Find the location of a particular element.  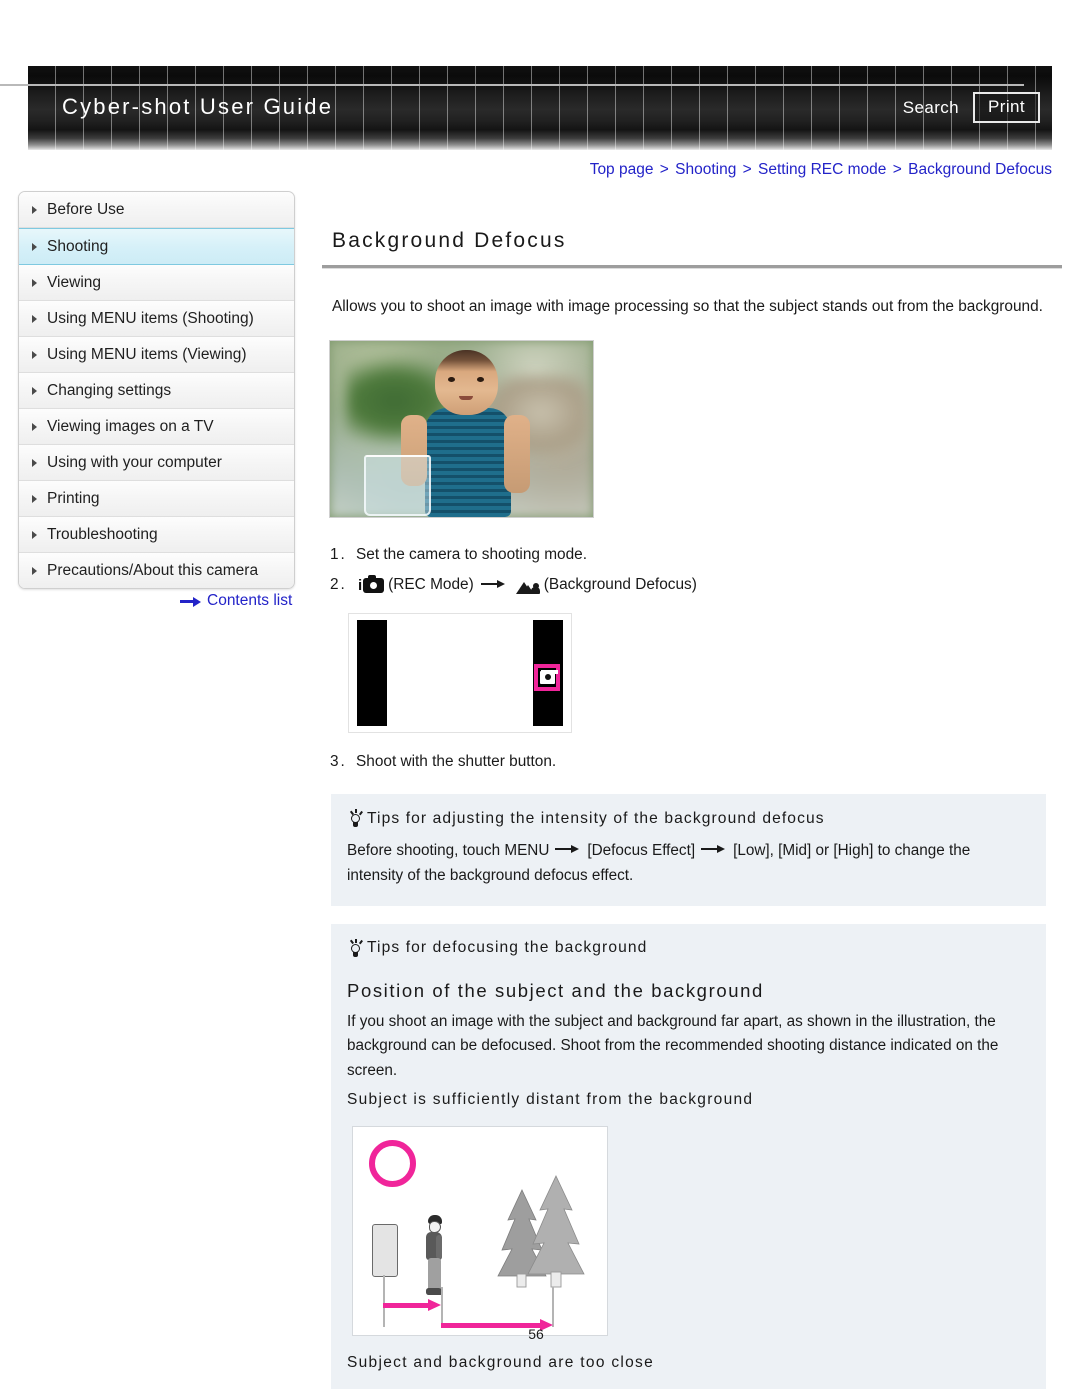

step-text: i (REC Mode) (Background Defocus) is located at coordinates (526, 584).